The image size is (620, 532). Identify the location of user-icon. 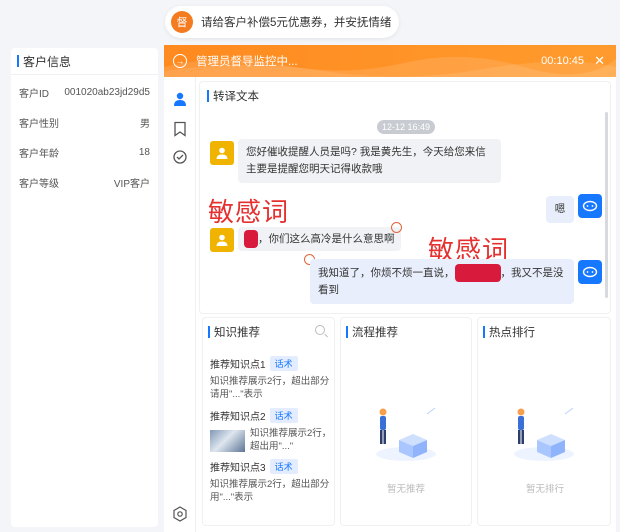
(180, 99).